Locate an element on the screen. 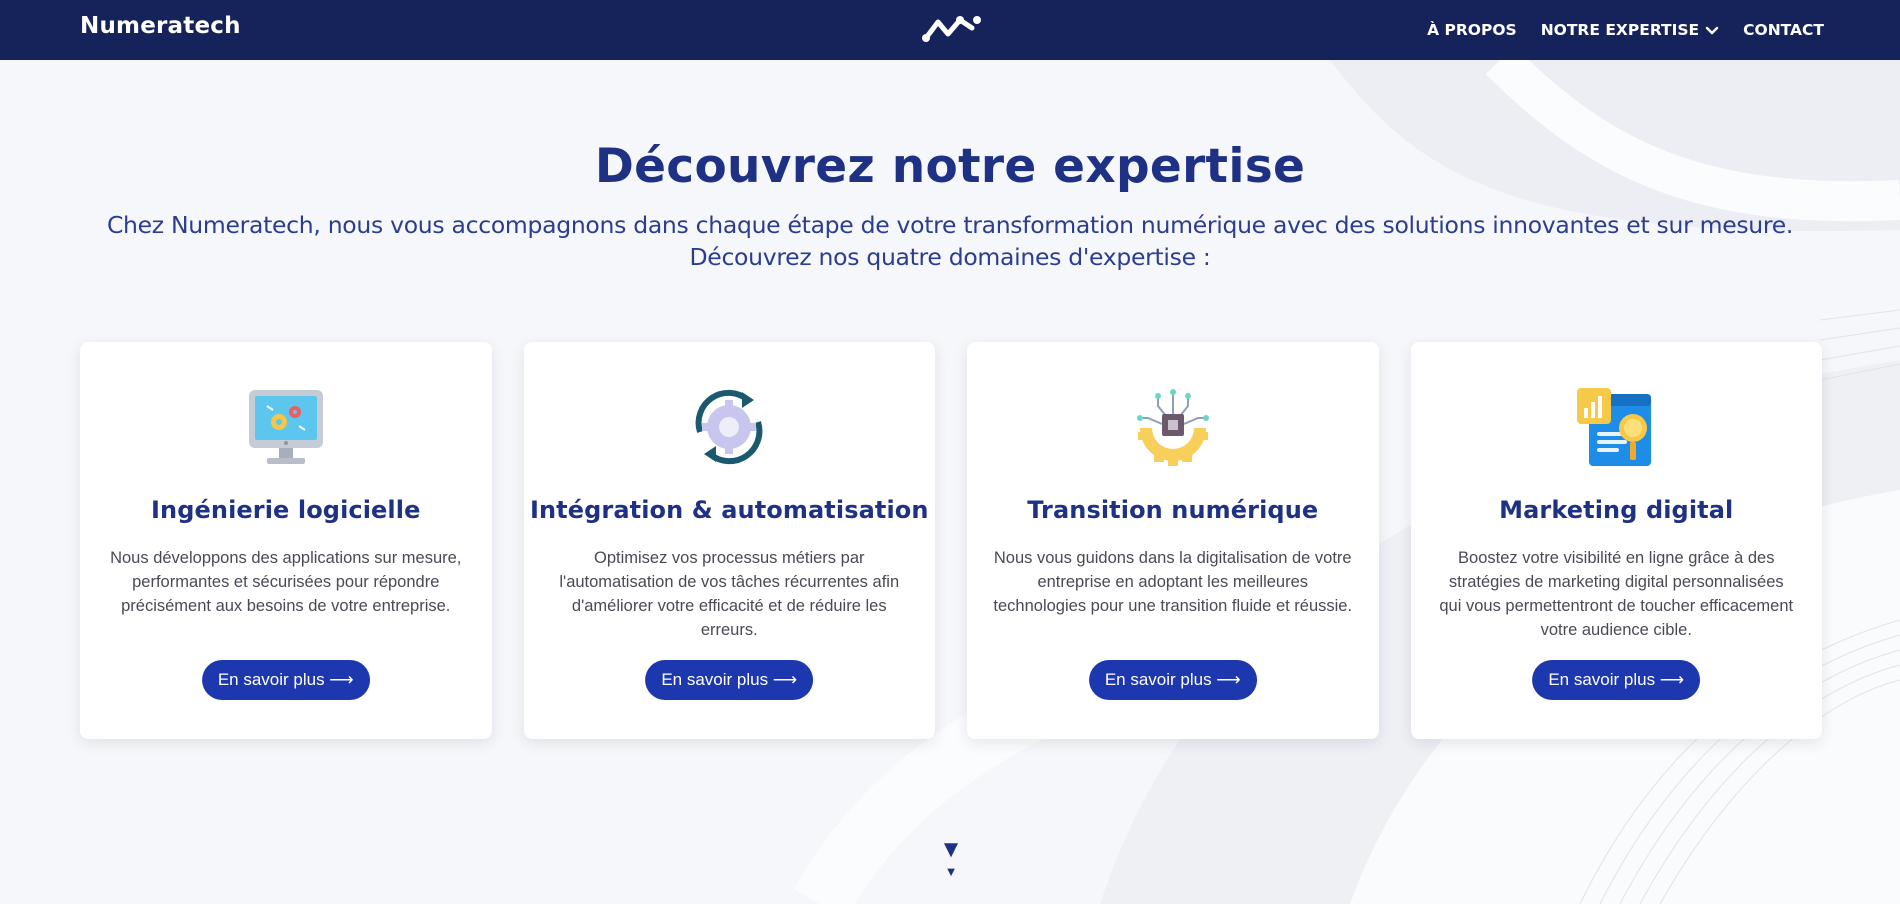  nav-links: À PROPOS NOTRE EXPERTISE CONTACT is located at coordinates (1625, 30).